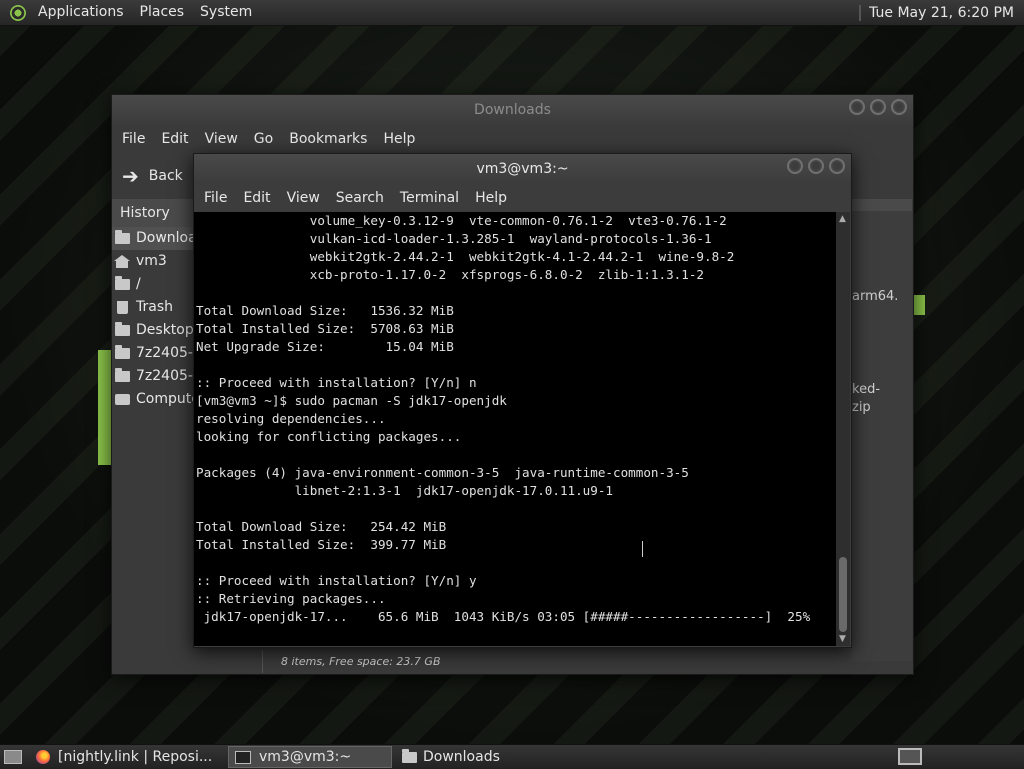  I want to click on sidebar-item-downloads: Downloads, so click(153, 238).